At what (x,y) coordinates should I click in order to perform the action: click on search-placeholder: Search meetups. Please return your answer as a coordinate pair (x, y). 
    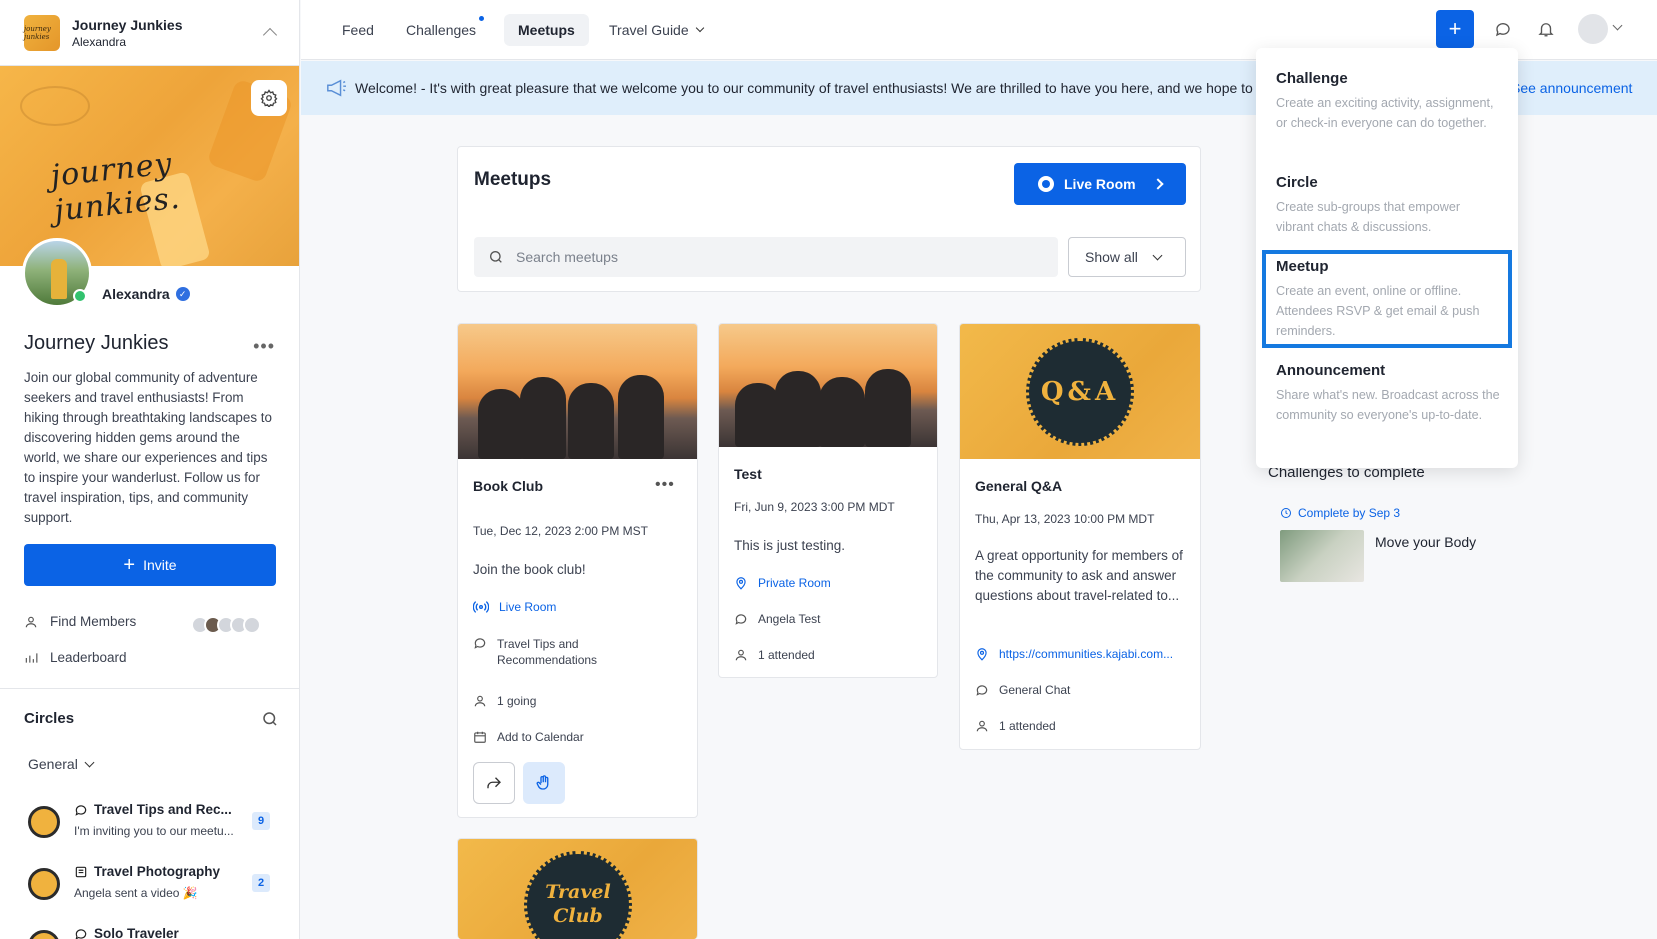
    Looking at the image, I should click on (567, 257).